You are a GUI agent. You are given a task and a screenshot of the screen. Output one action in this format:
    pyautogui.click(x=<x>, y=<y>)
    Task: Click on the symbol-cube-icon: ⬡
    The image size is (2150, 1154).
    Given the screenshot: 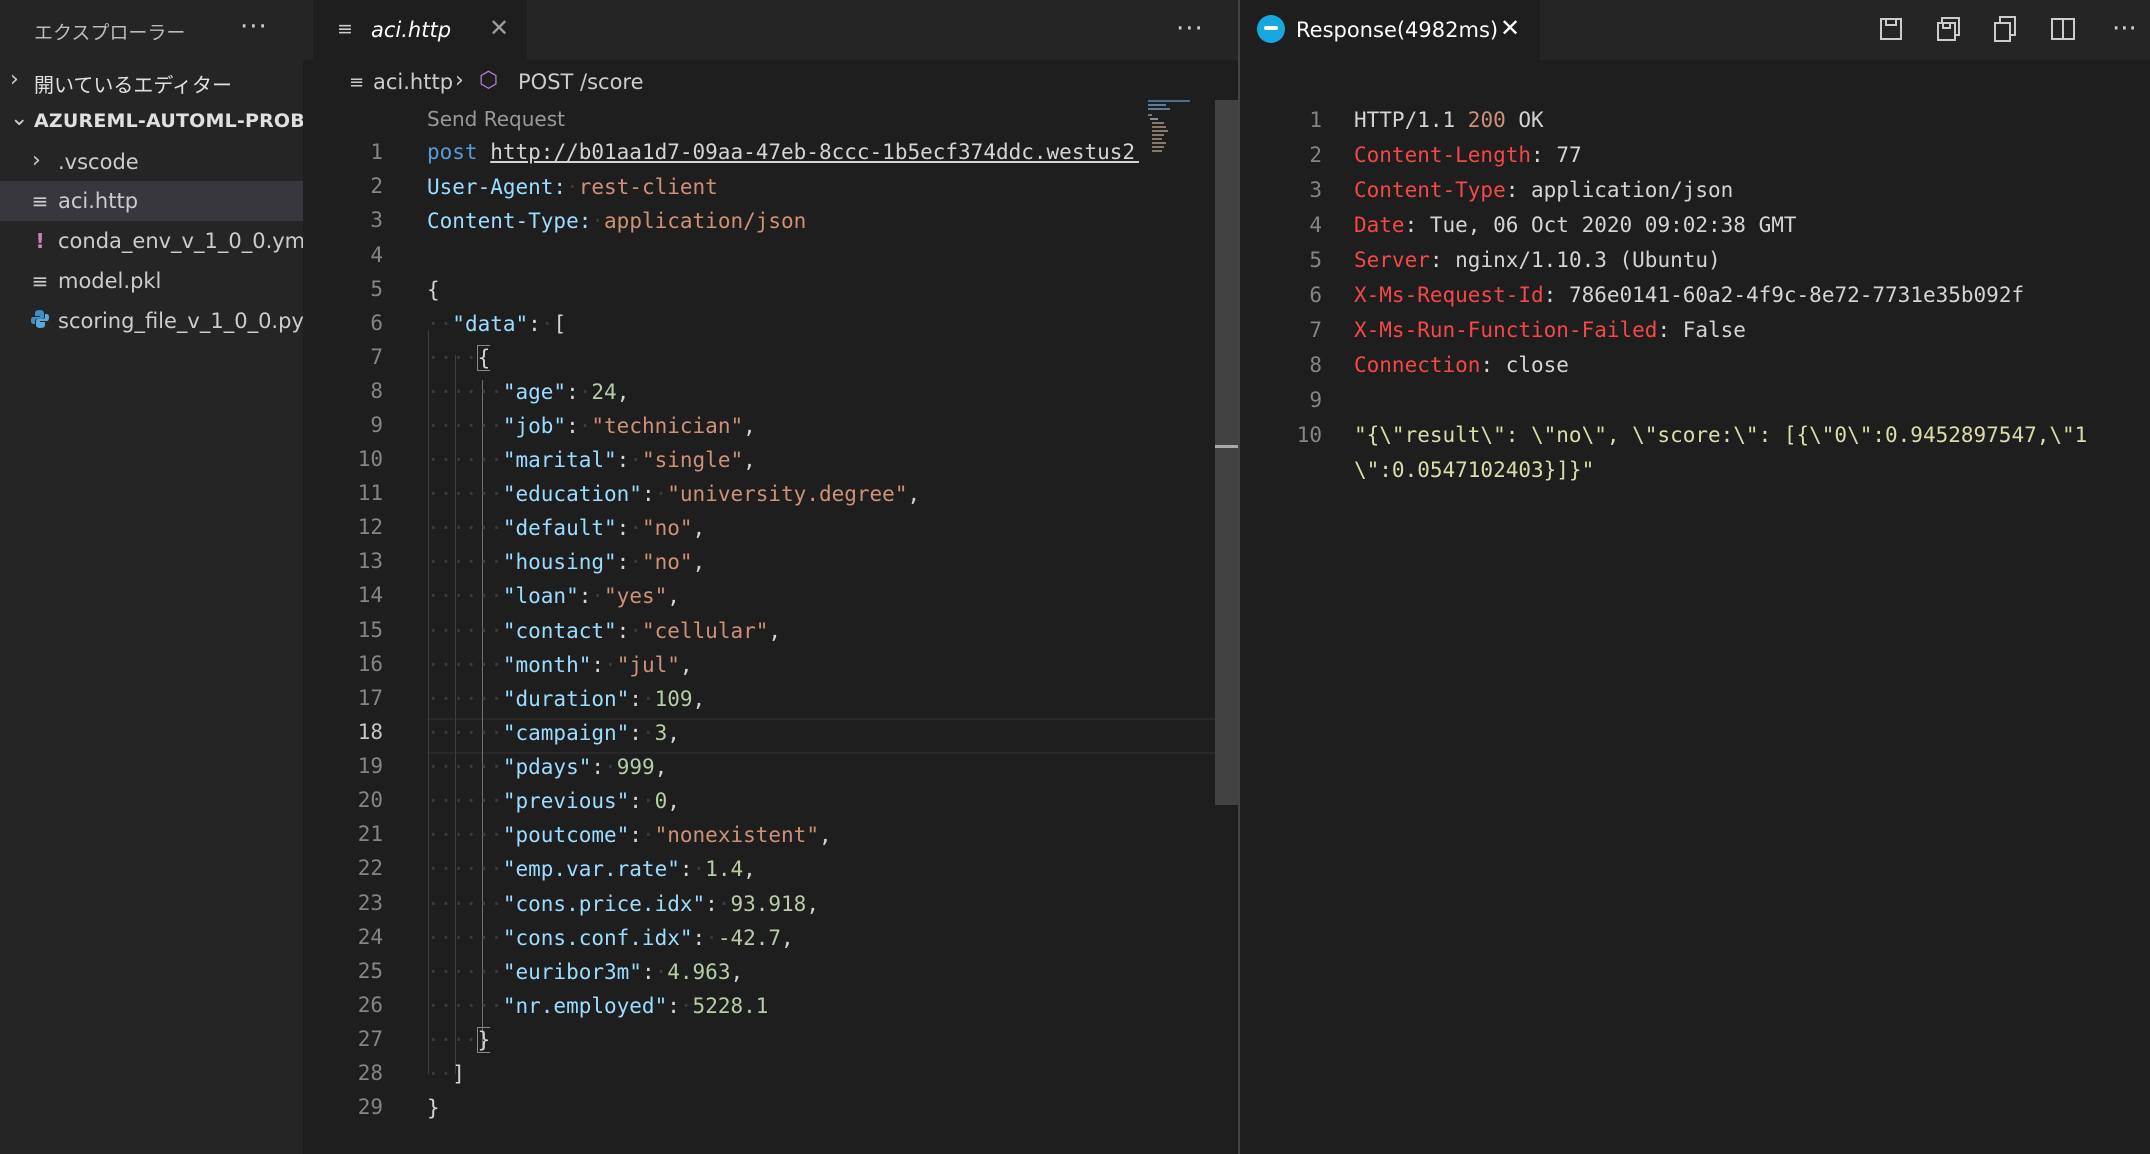 What is the action you would take?
    pyautogui.click(x=489, y=80)
    